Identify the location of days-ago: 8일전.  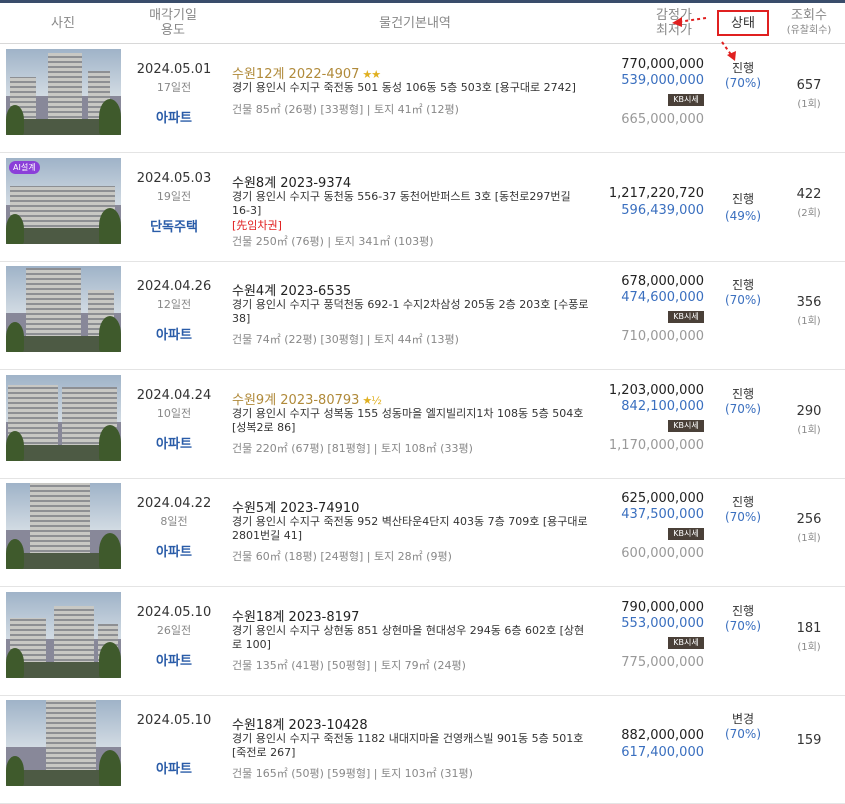
(174, 521).